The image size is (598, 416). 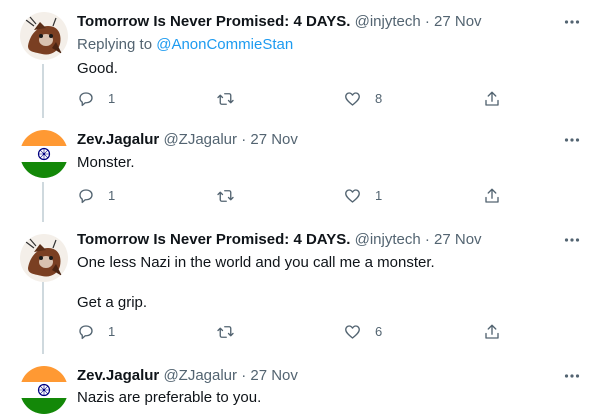 What do you see at coordinates (362, 99) in the screenshot?
I see `like-button: 8` at bounding box center [362, 99].